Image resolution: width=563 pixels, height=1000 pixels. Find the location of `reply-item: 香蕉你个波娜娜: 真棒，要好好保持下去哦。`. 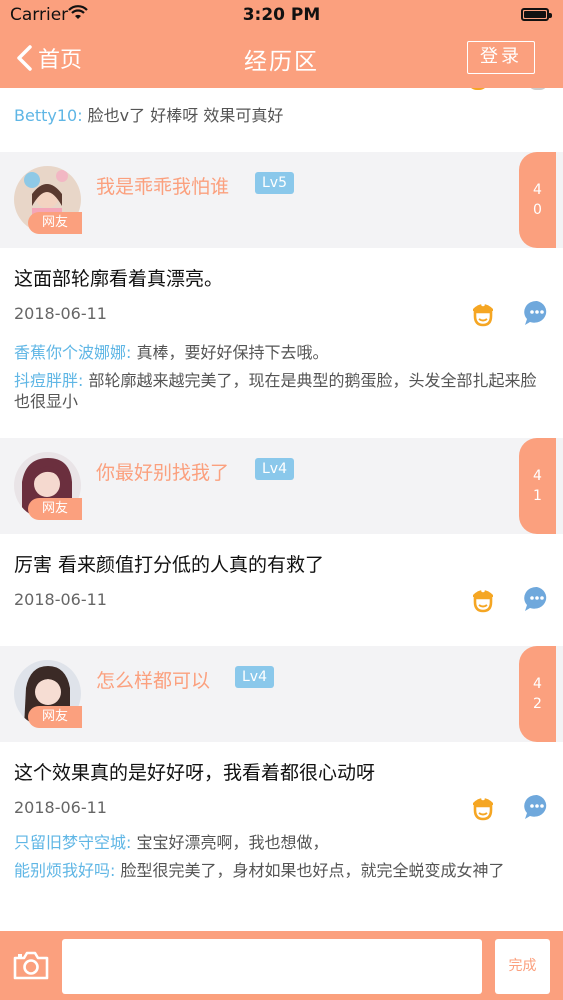

reply-item: 香蕉你个波娜娜: 真棒，要好好保持下去哦。 is located at coordinates (279, 352).